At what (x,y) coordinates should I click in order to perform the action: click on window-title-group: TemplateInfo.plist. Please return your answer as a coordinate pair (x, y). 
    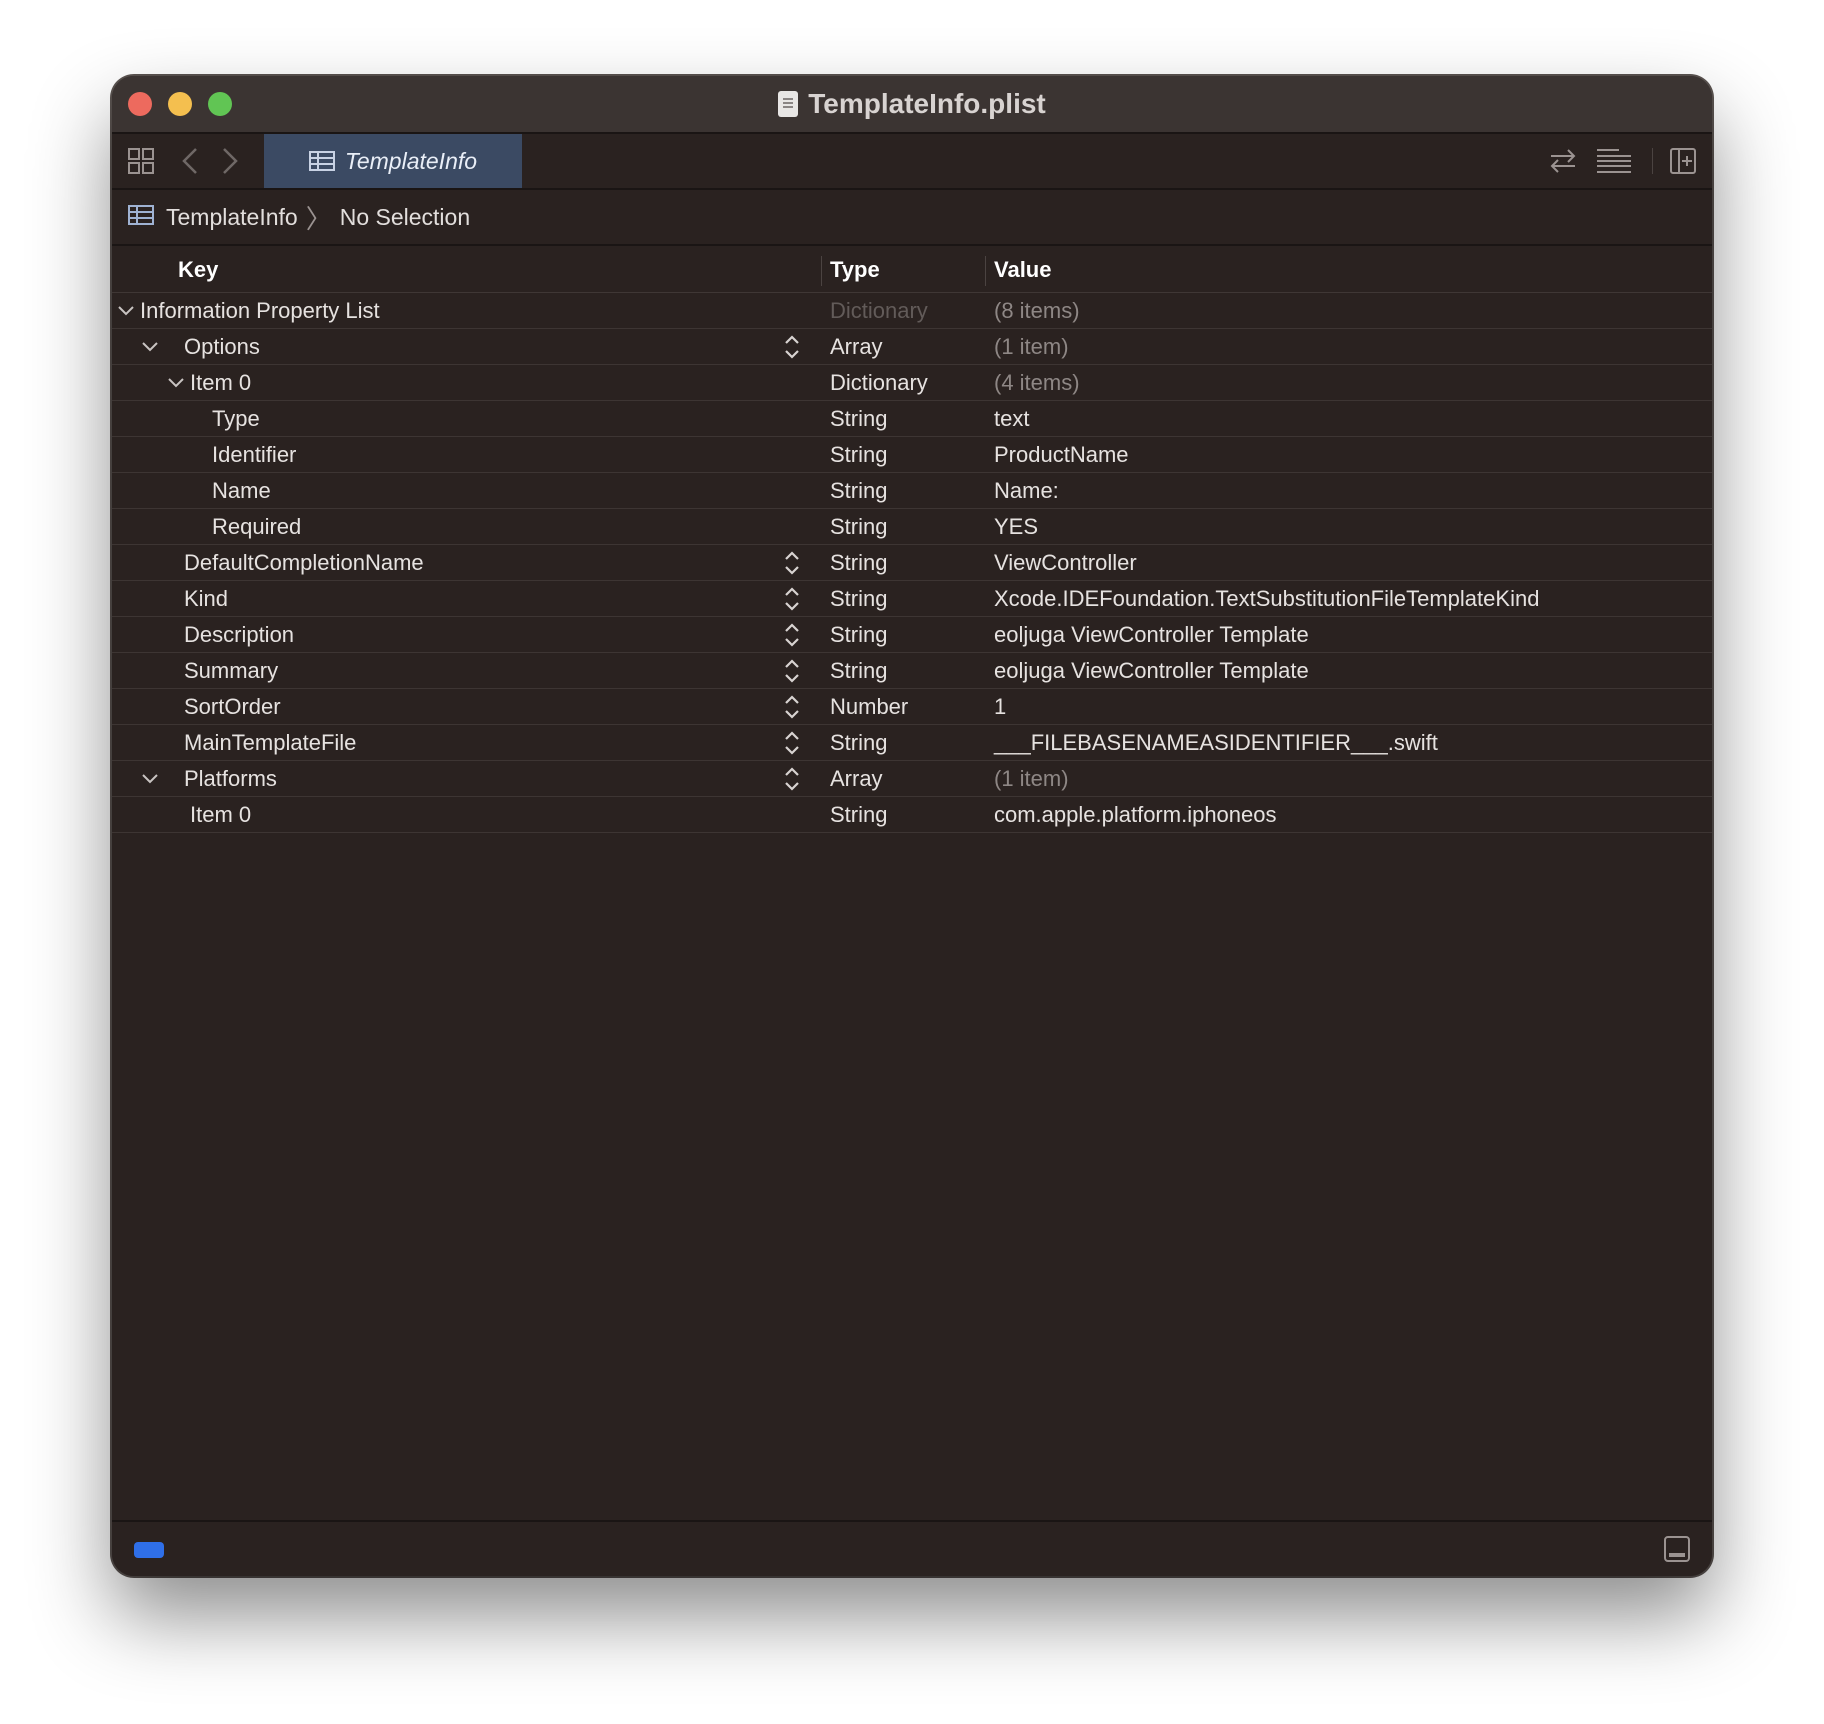
    Looking at the image, I should click on (912, 104).